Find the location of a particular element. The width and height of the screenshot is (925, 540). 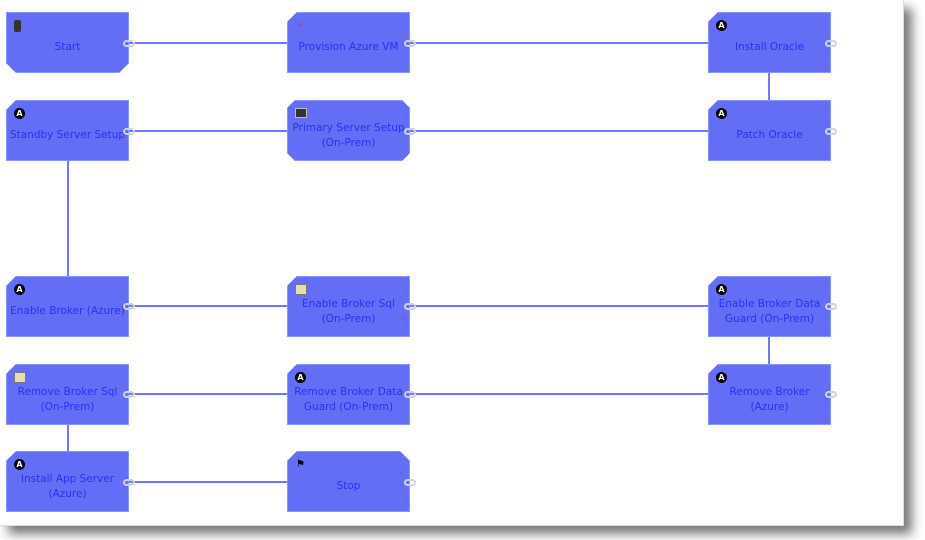

node-label: Primary Server Setup (On-Prem) is located at coordinates (348, 135).